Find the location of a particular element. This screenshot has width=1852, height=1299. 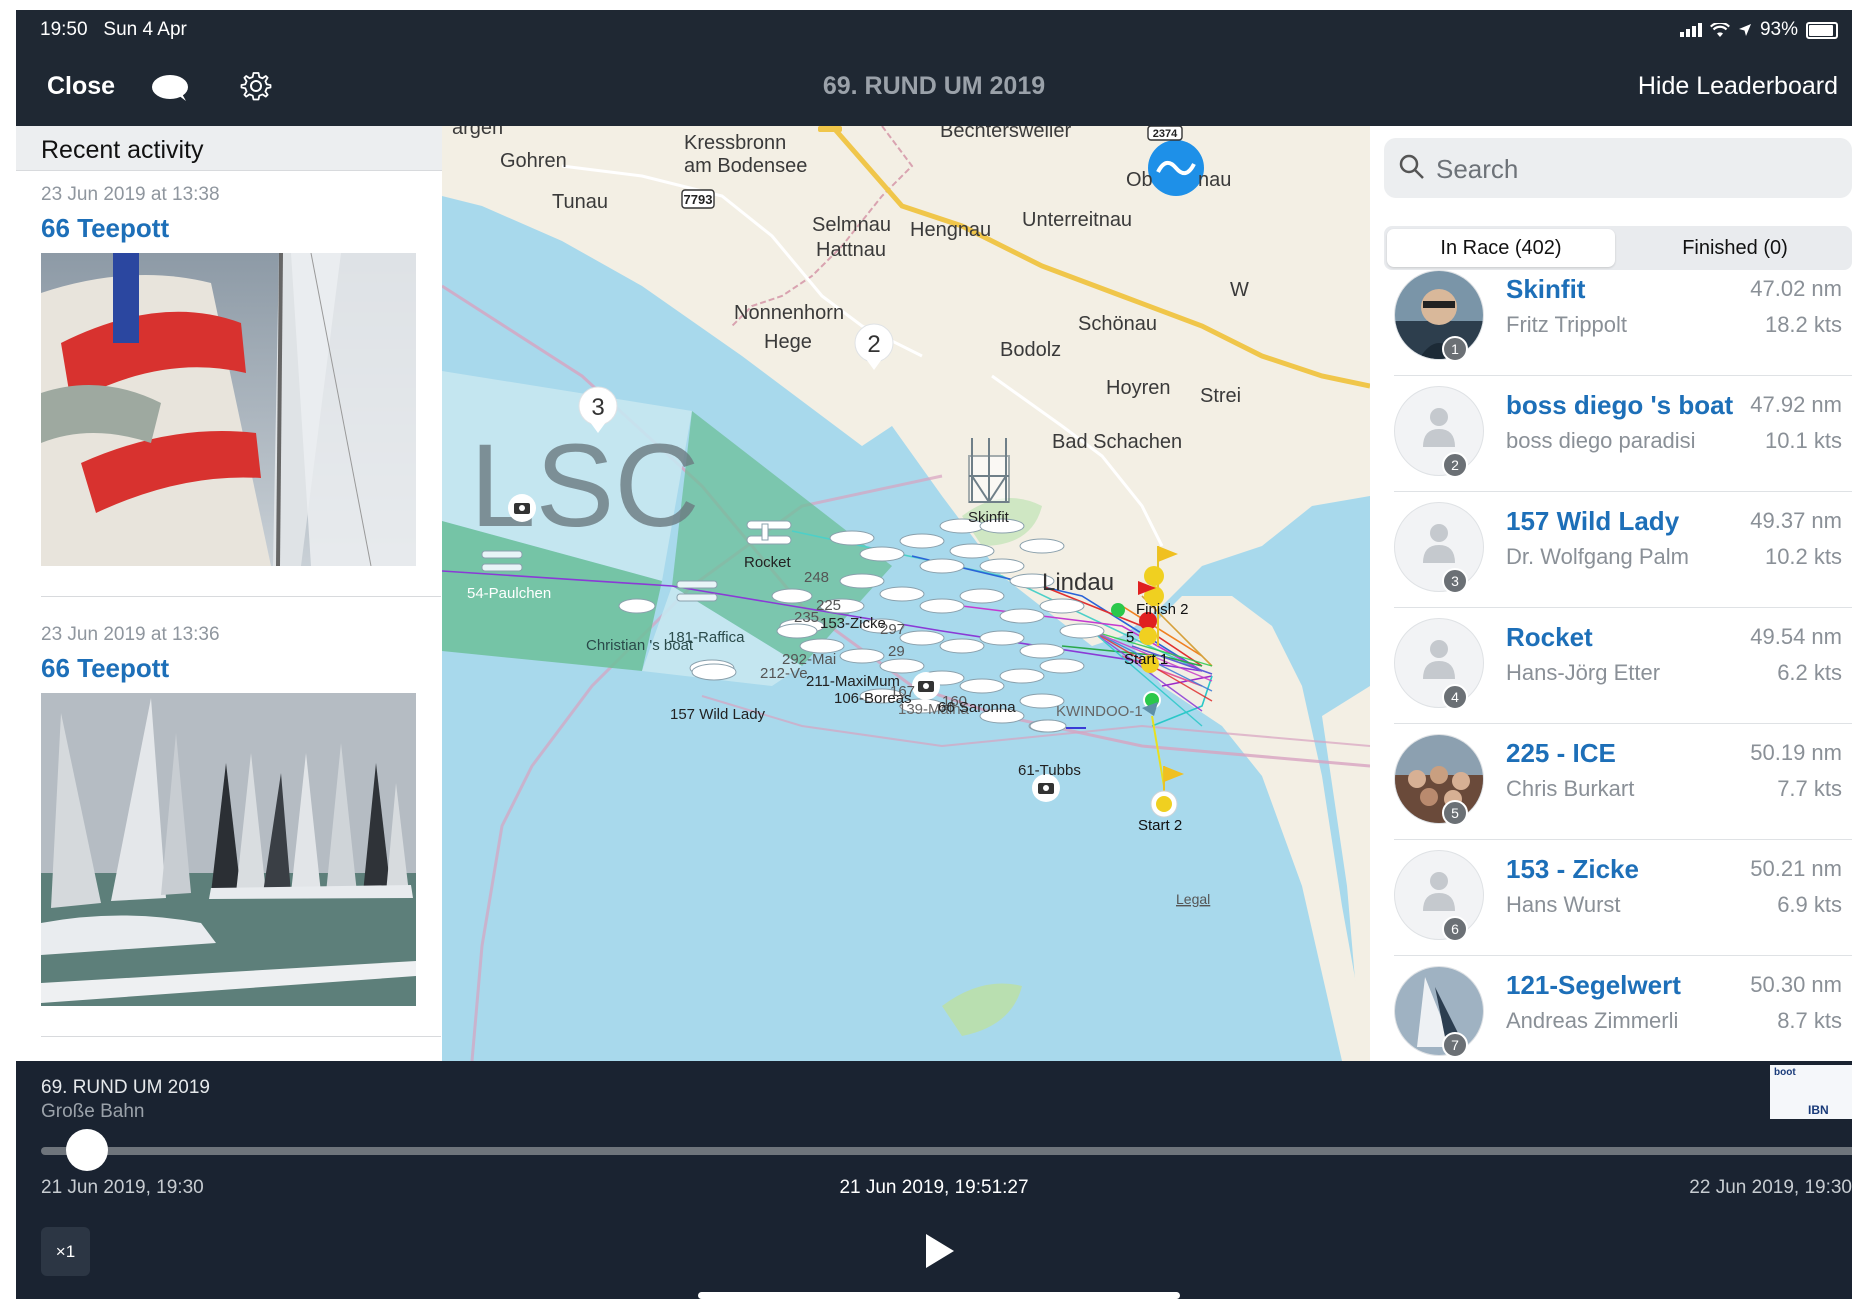

player-race-title: 69. RUND UM 2019 is located at coordinates (125, 1087).